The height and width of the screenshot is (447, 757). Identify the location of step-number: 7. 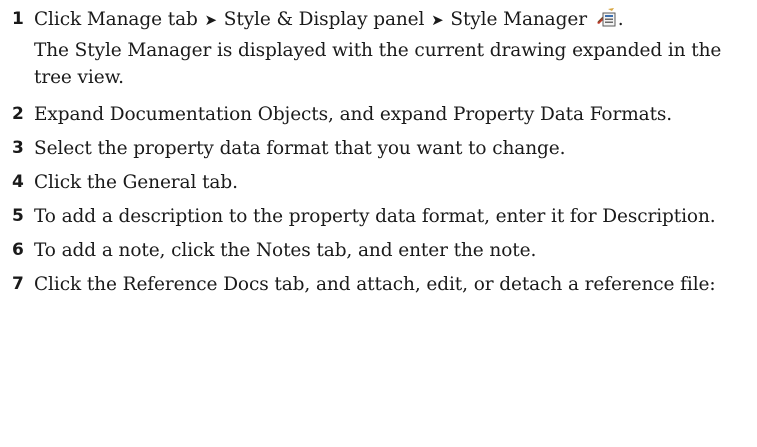
(18, 284).